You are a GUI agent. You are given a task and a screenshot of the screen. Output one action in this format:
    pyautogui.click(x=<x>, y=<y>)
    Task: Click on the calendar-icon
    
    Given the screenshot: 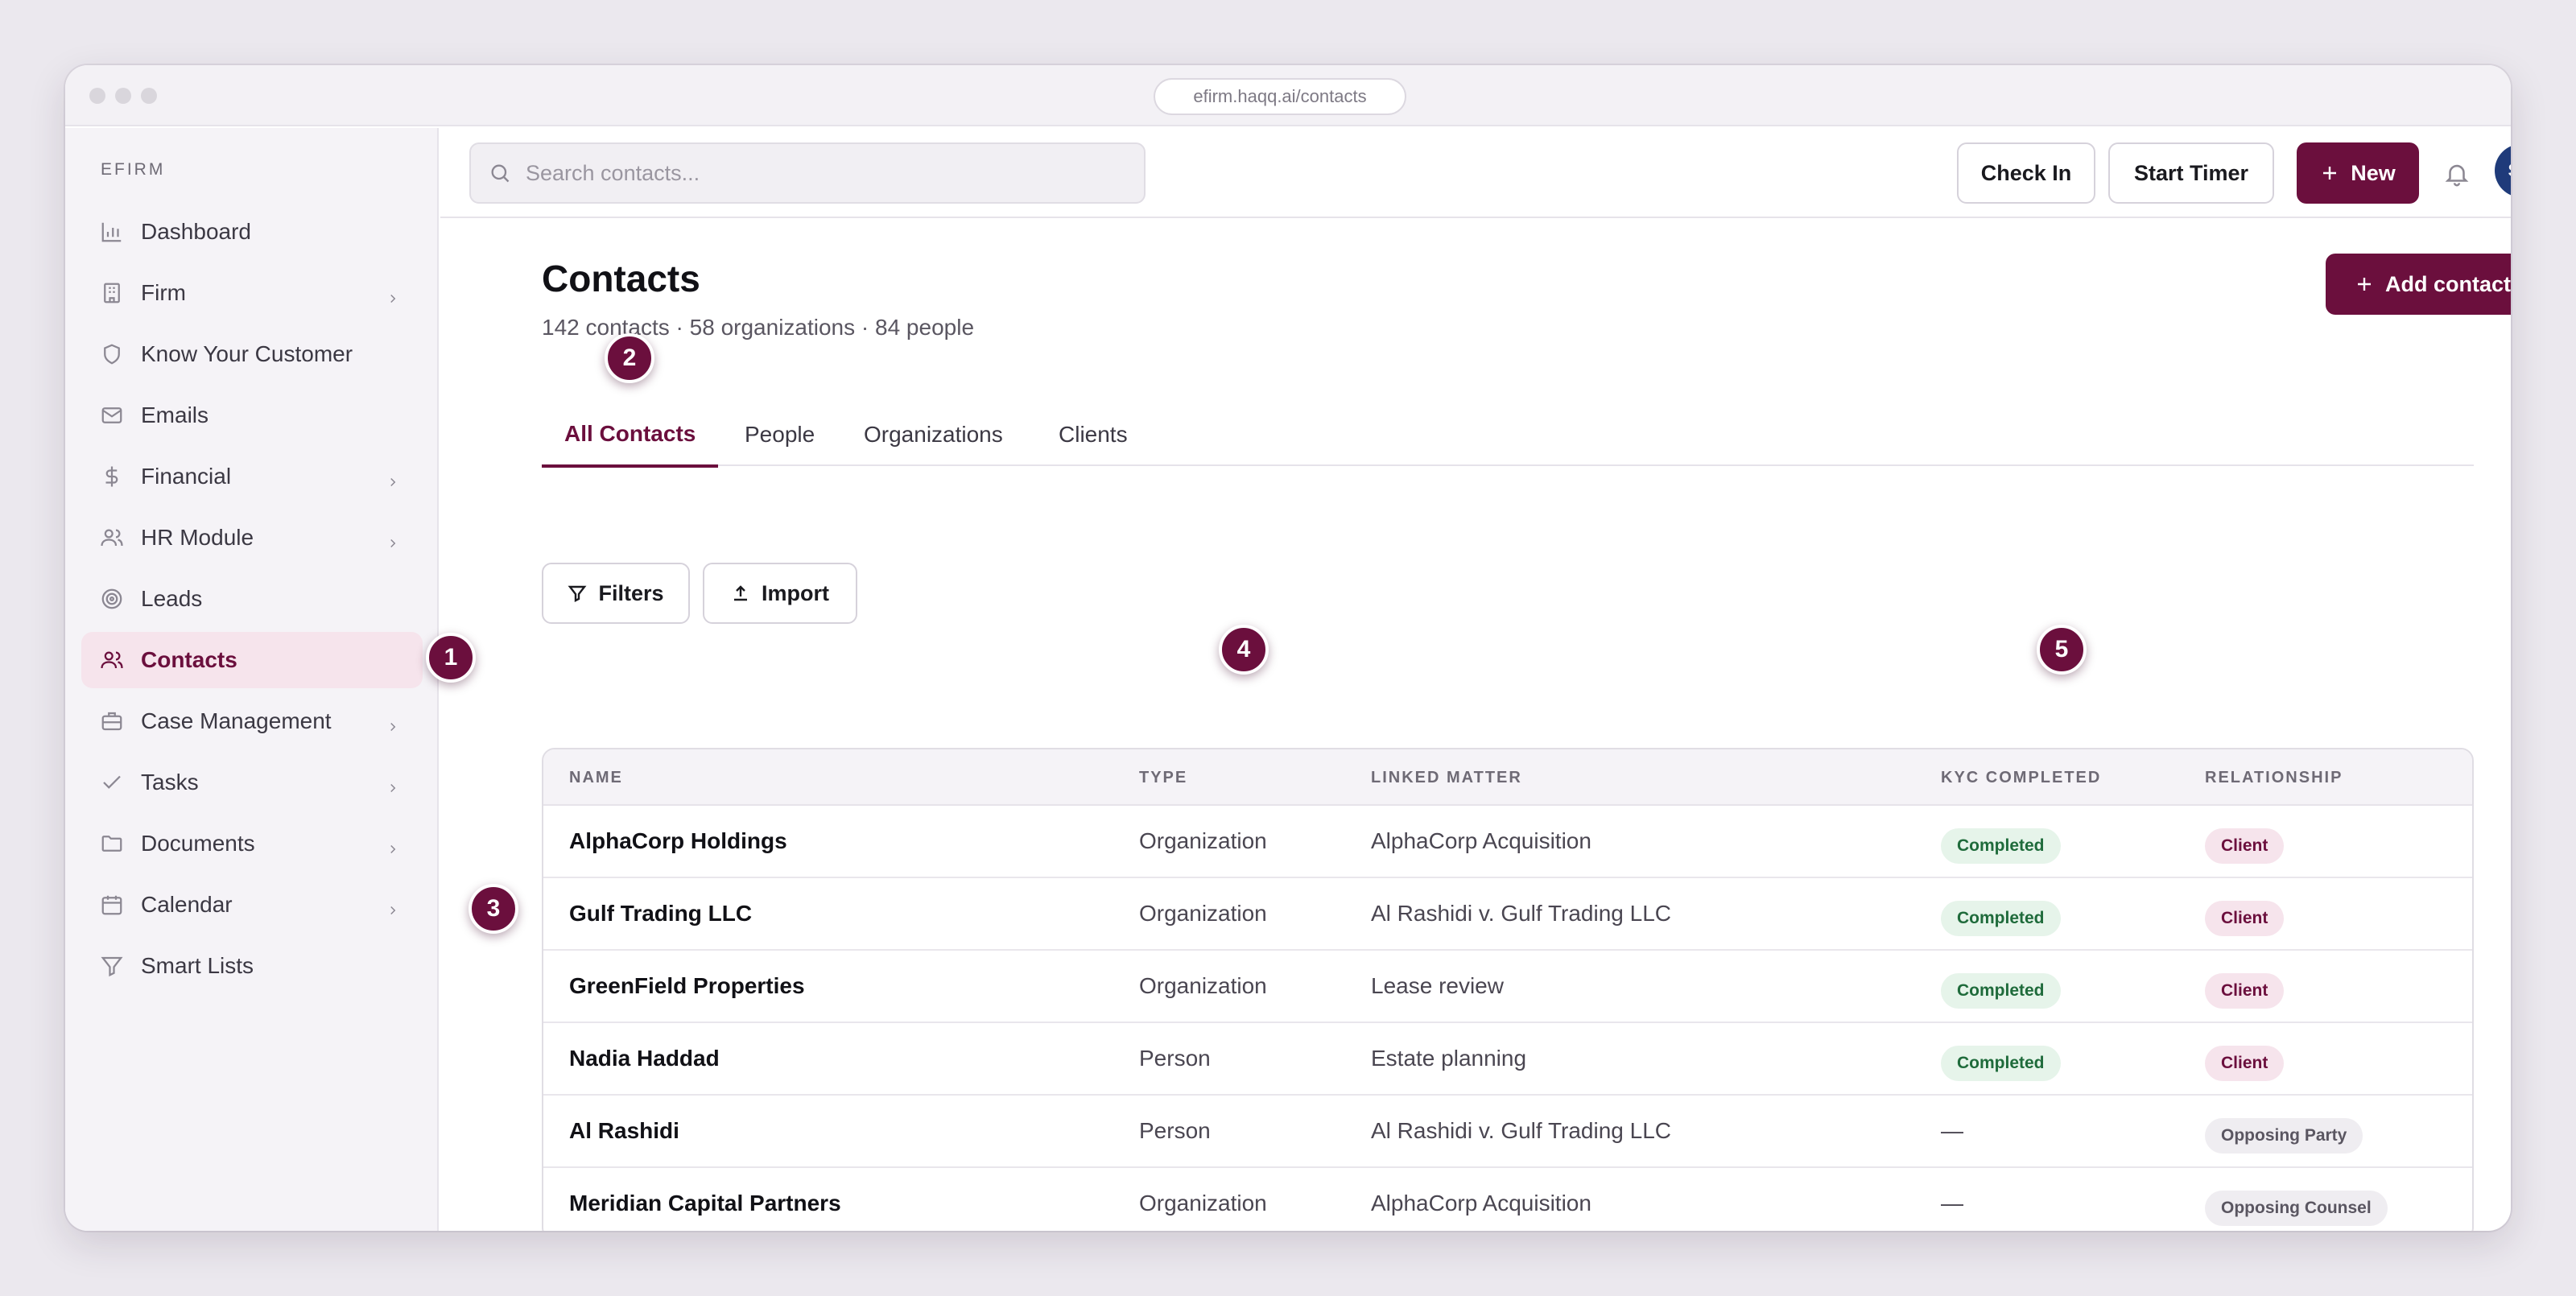 What is the action you would take?
    pyautogui.click(x=112, y=905)
    